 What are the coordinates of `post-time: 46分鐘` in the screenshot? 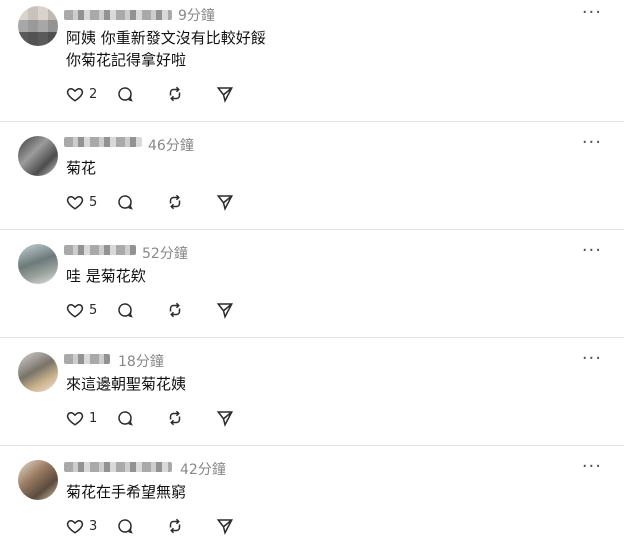 It's located at (171, 146).